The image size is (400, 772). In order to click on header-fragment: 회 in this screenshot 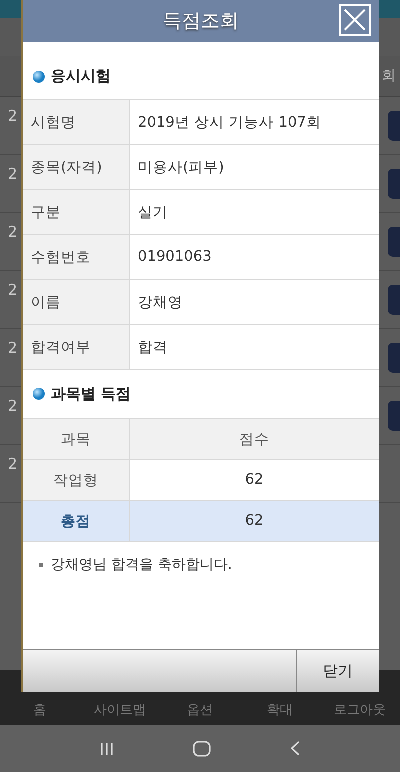, I will do `click(389, 76)`.